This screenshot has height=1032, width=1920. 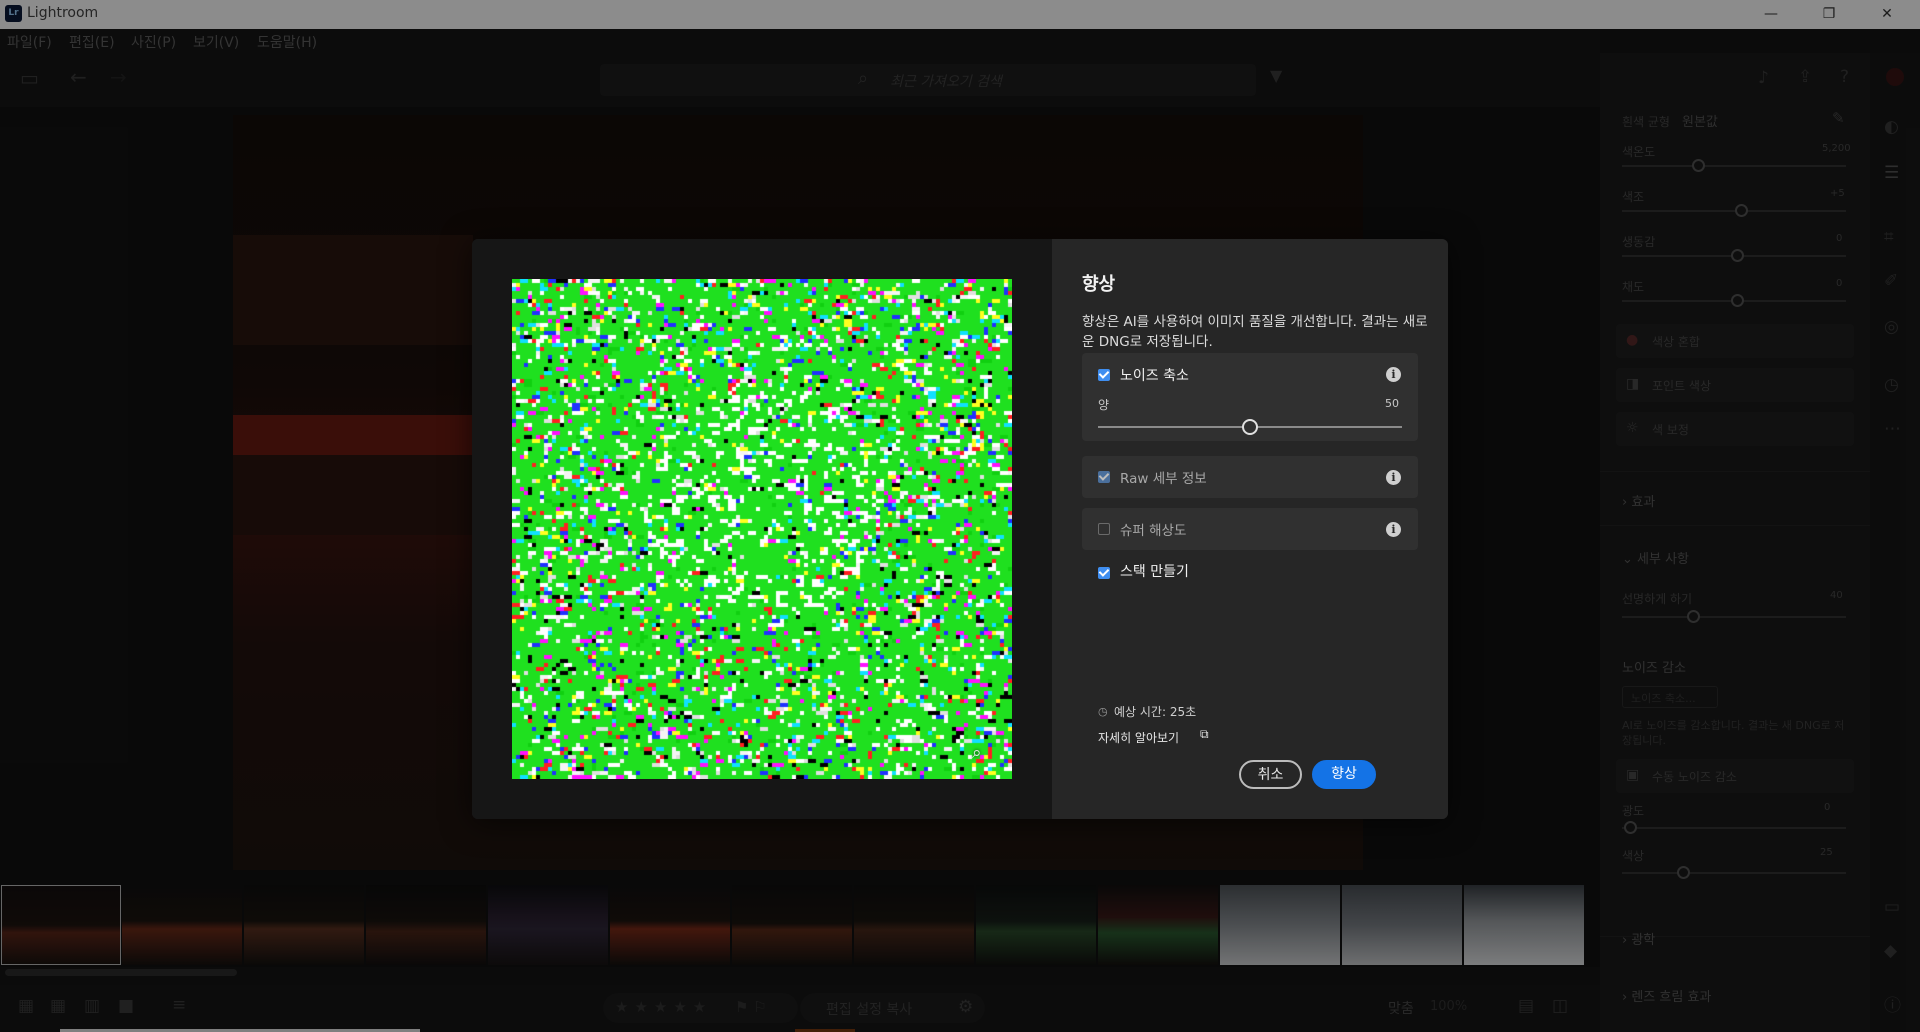 What do you see at coordinates (1104, 405) in the screenshot?
I see `amount-label: 양` at bounding box center [1104, 405].